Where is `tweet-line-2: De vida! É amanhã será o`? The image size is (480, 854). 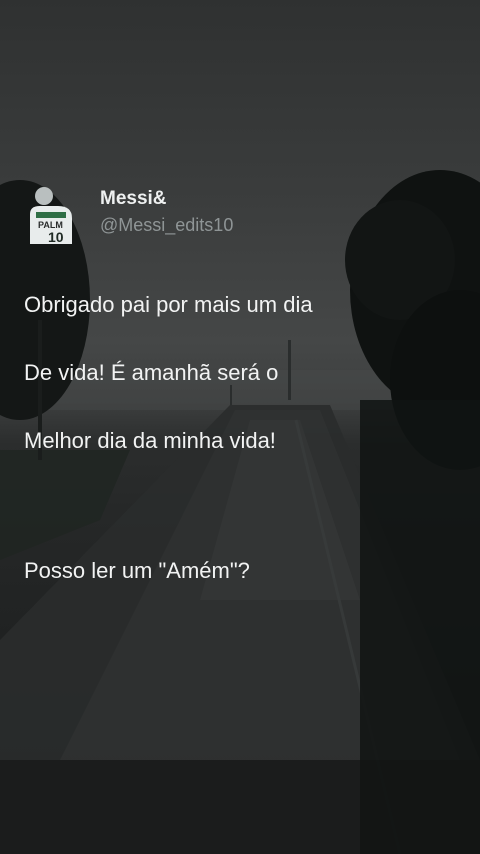
tweet-line-2: De vida! É amanhã será o is located at coordinates (151, 372).